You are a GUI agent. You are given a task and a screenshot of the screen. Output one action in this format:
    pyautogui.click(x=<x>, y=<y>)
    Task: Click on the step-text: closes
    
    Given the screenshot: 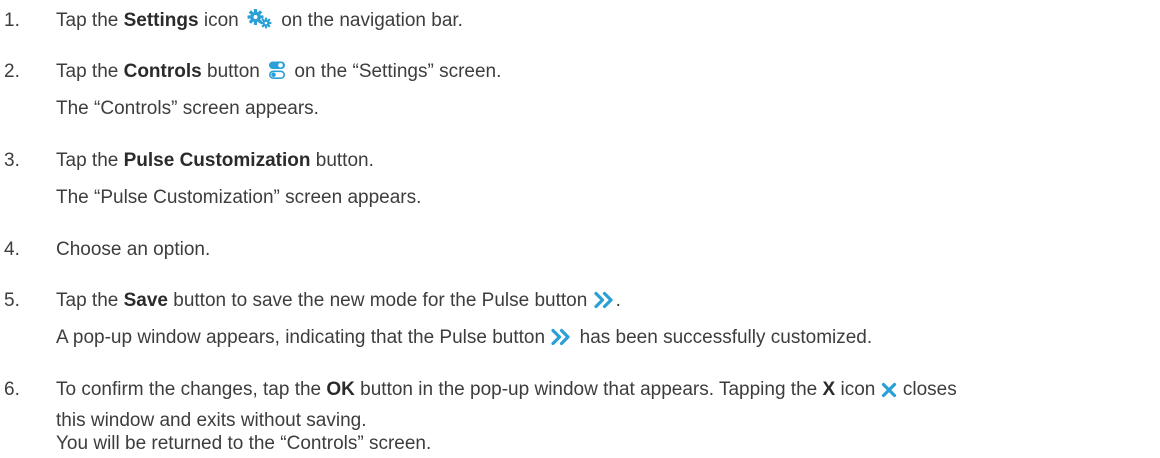 What is the action you would take?
    pyautogui.click(x=927, y=389)
    